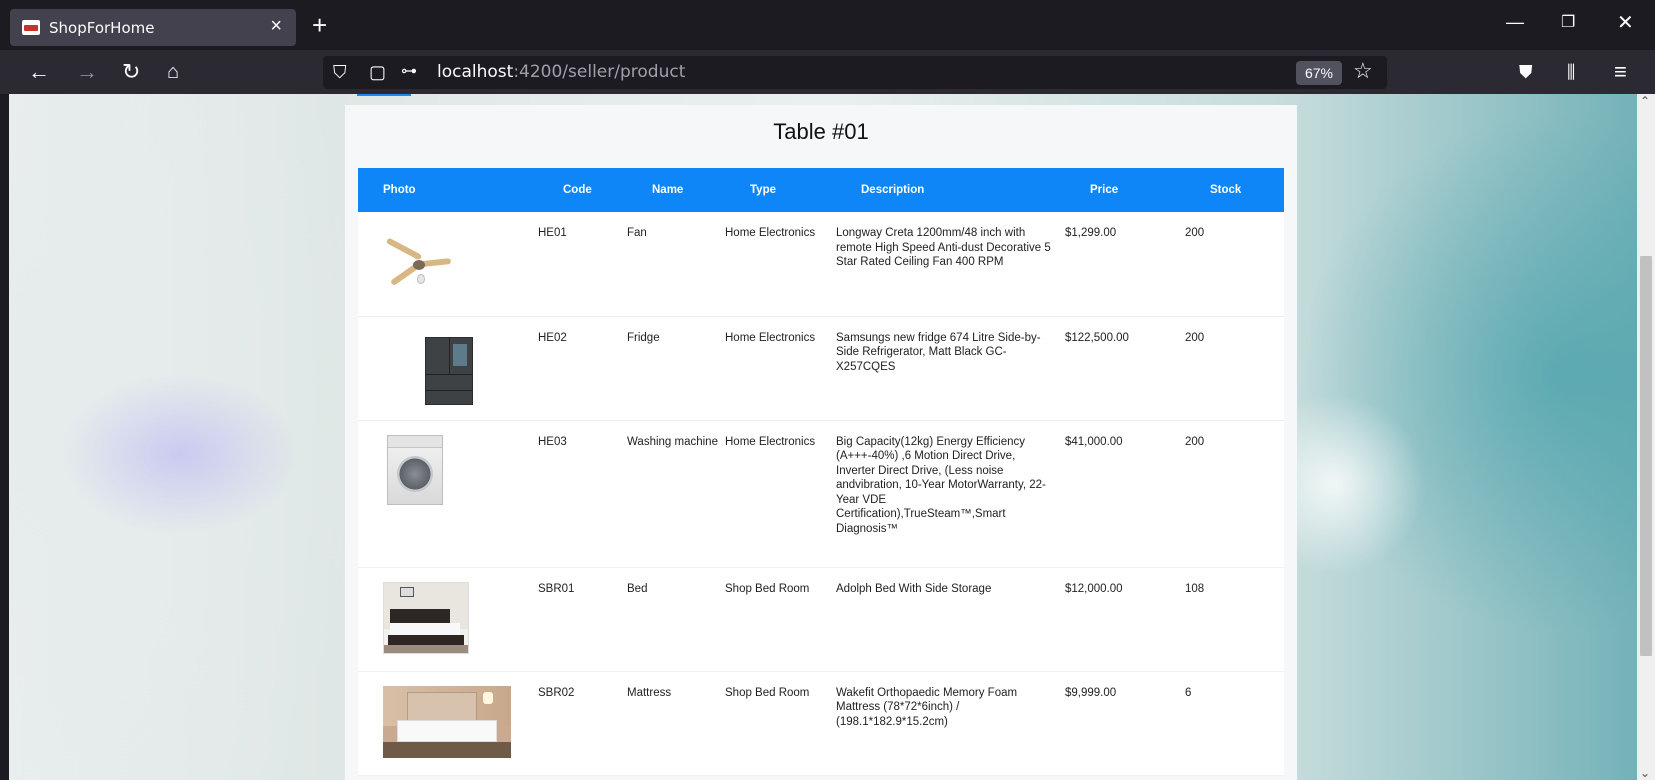 The width and height of the screenshot is (1655, 780). Describe the element at coordinates (668, 190) in the screenshot. I see `column-header-name: Name` at that location.